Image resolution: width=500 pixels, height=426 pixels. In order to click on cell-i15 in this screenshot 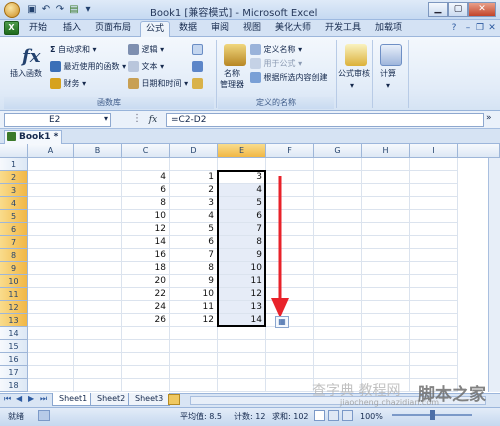, I will do `click(434, 346)`.